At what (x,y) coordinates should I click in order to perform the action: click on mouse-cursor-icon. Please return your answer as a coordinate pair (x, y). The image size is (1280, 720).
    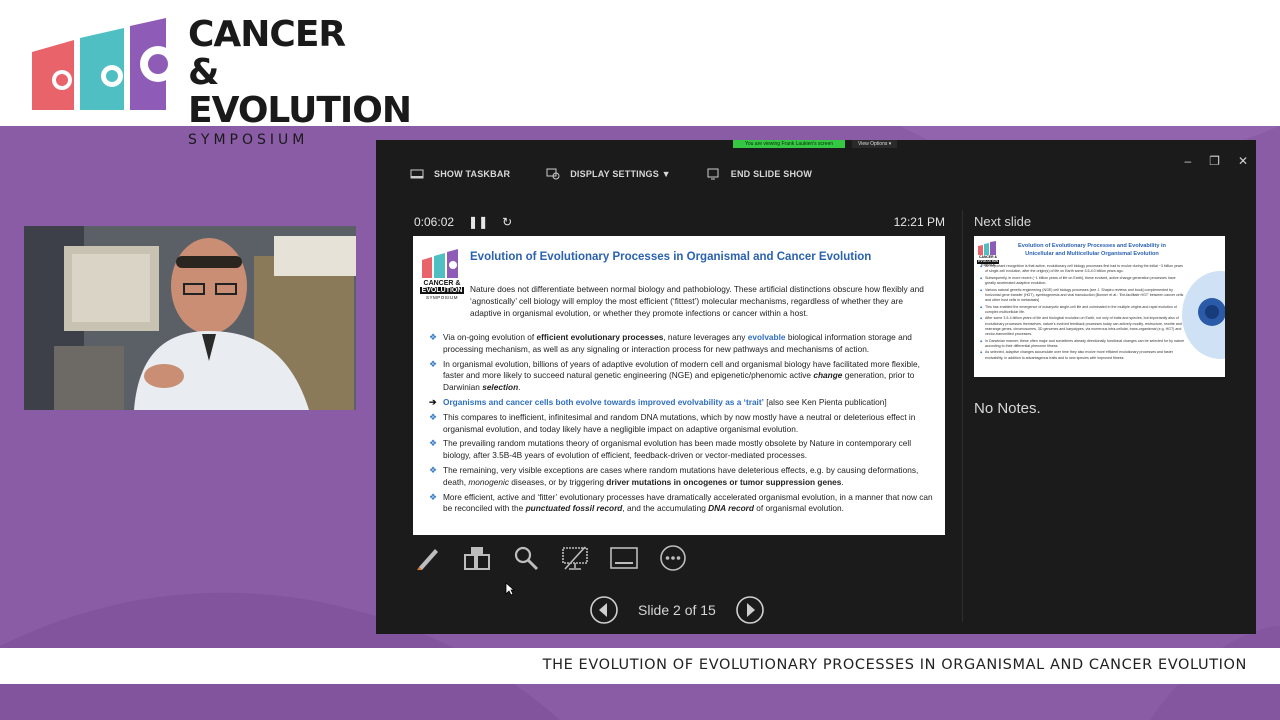
    Looking at the image, I should click on (510, 589).